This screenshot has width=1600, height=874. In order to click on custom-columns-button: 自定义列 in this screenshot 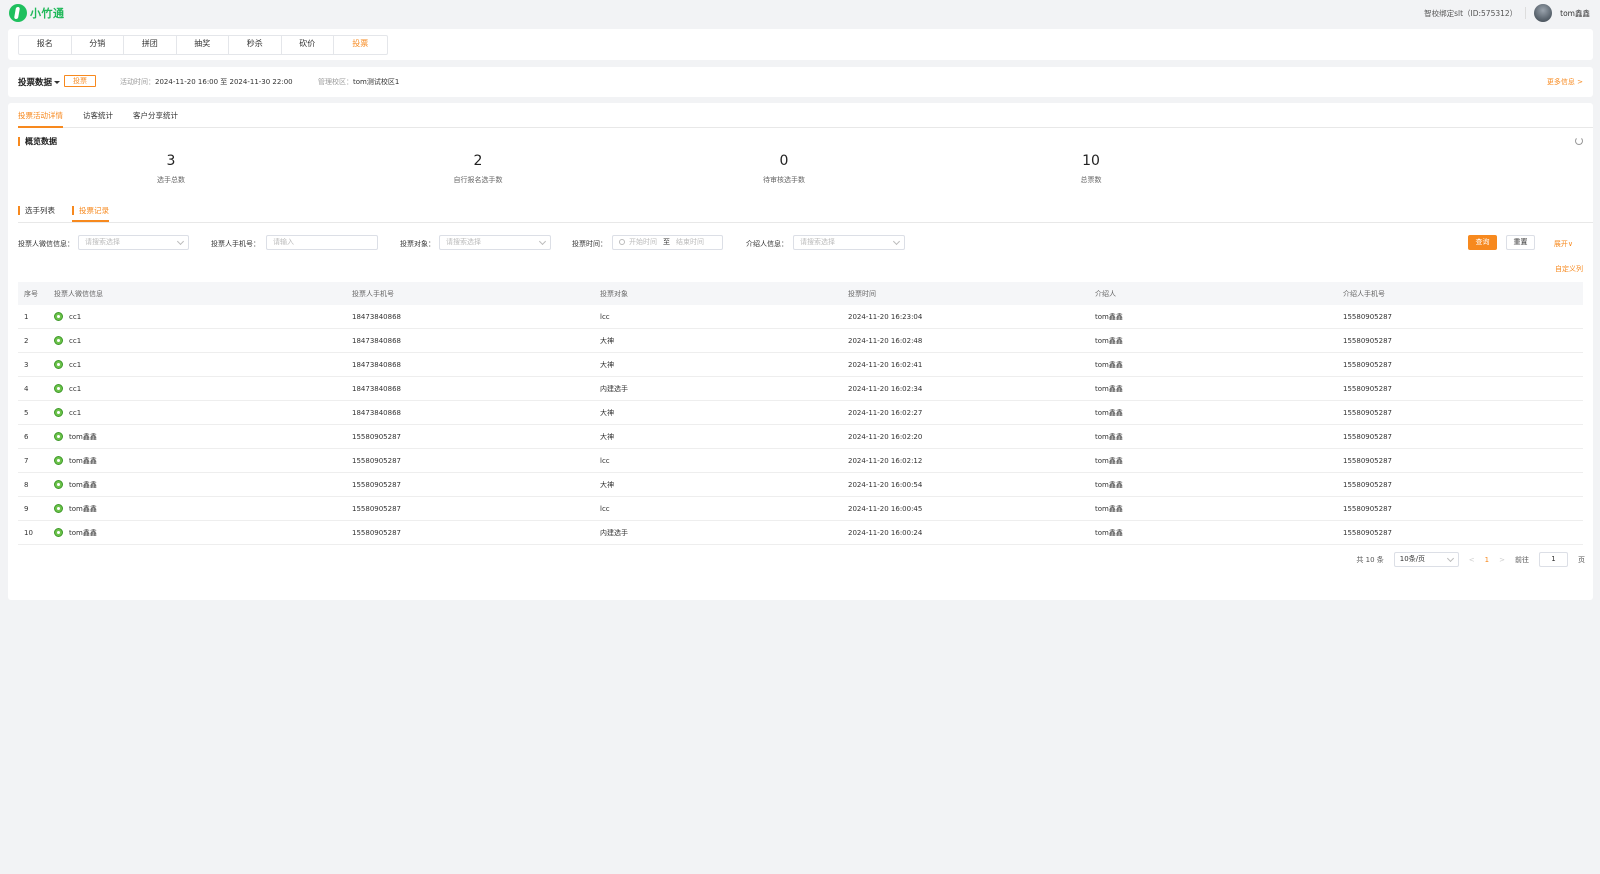, I will do `click(1569, 269)`.